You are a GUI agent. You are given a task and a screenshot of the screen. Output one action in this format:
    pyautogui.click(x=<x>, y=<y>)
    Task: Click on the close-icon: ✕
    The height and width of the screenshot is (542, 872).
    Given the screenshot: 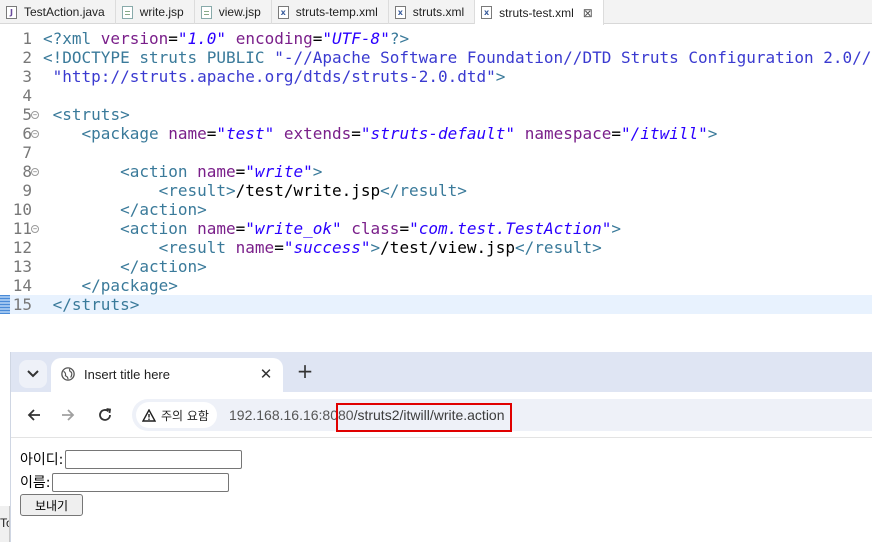 What is the action you would take?
    pyautogui.click(x=266, y=374)
    